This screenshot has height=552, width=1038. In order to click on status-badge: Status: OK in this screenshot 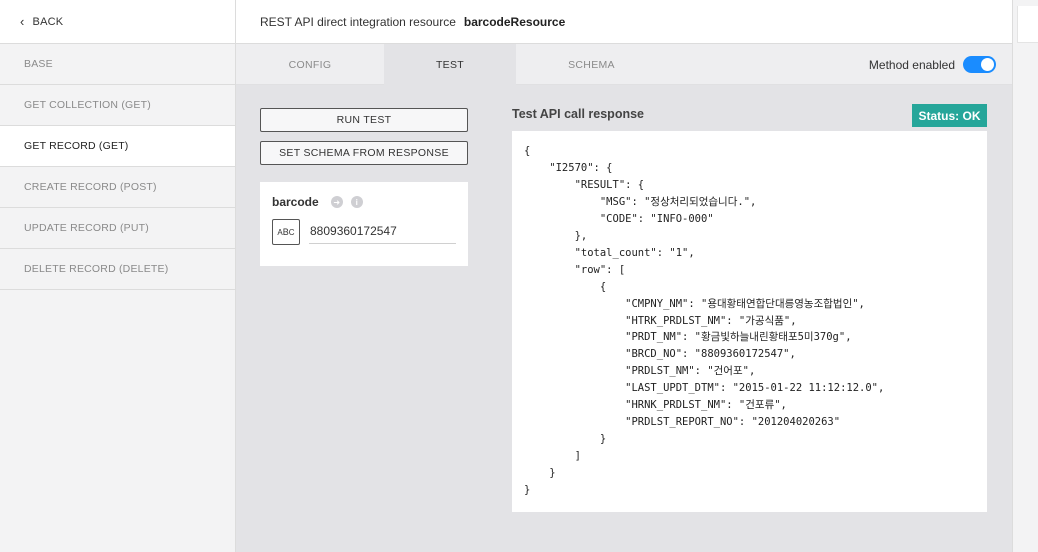, I will do `click(949, 115)`.